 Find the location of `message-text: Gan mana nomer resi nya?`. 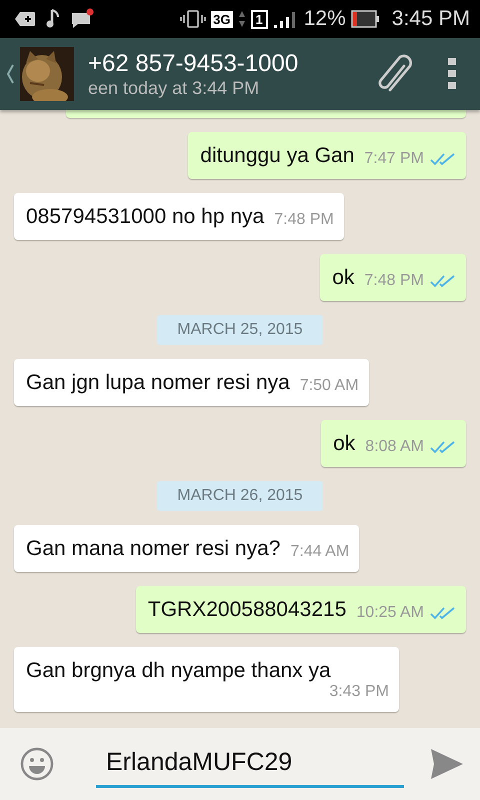

message-text: Gan mana nomer resi nya? is located at coordinates (153, 549).